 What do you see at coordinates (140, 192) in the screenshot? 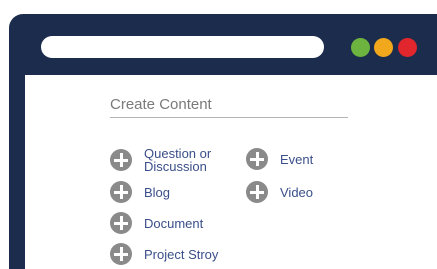
I see `create-blog: Blog` at bounding box center [140, 192].